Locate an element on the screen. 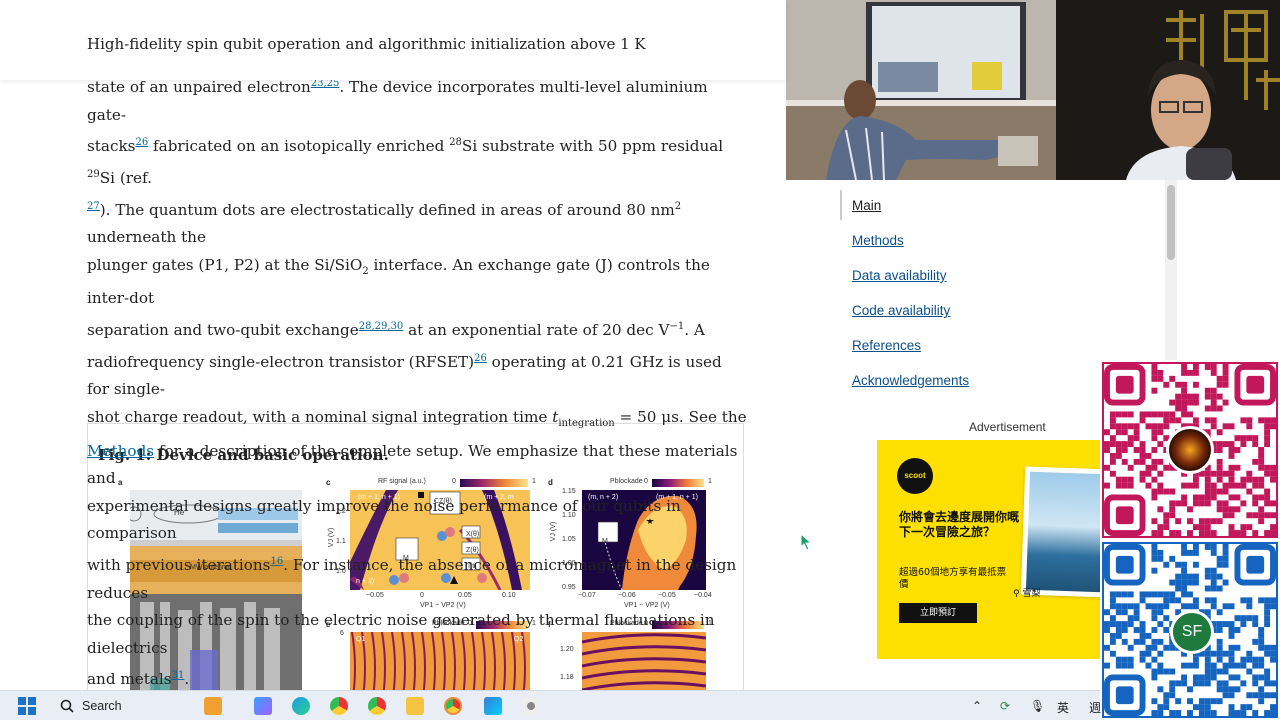 The width and height of the screenshot is (1280, 720). qr-center-logo is located at coordinates (1190, 450).